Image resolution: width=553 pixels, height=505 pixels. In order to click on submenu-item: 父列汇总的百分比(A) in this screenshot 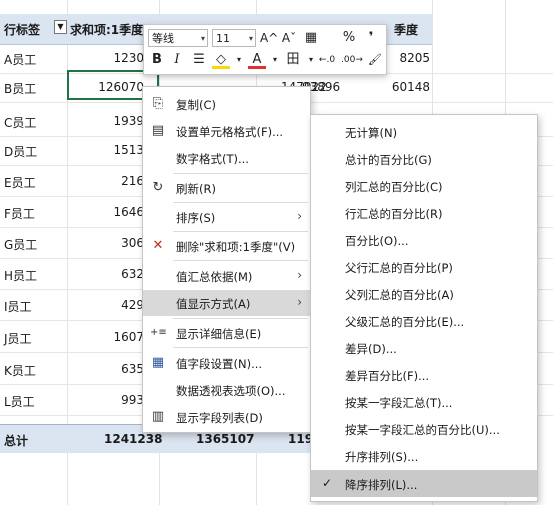, I will do `click(424, 293)`.